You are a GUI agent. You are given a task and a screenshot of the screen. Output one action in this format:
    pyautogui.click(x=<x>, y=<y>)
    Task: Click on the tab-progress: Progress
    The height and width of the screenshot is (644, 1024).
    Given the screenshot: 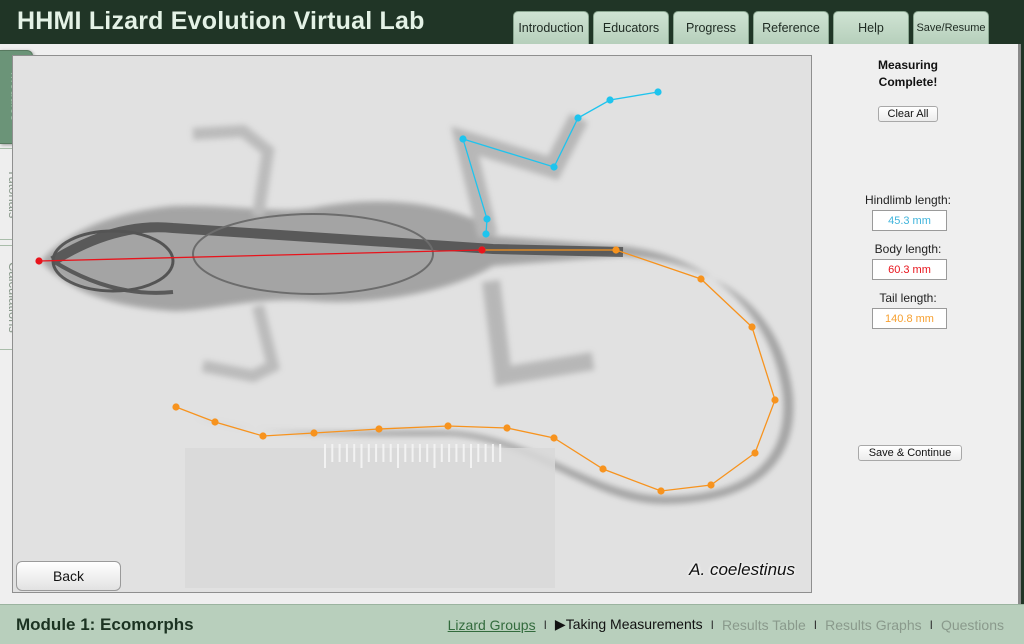 What is the action you would take?
    pyautogui.click(x=711, y=27)
    